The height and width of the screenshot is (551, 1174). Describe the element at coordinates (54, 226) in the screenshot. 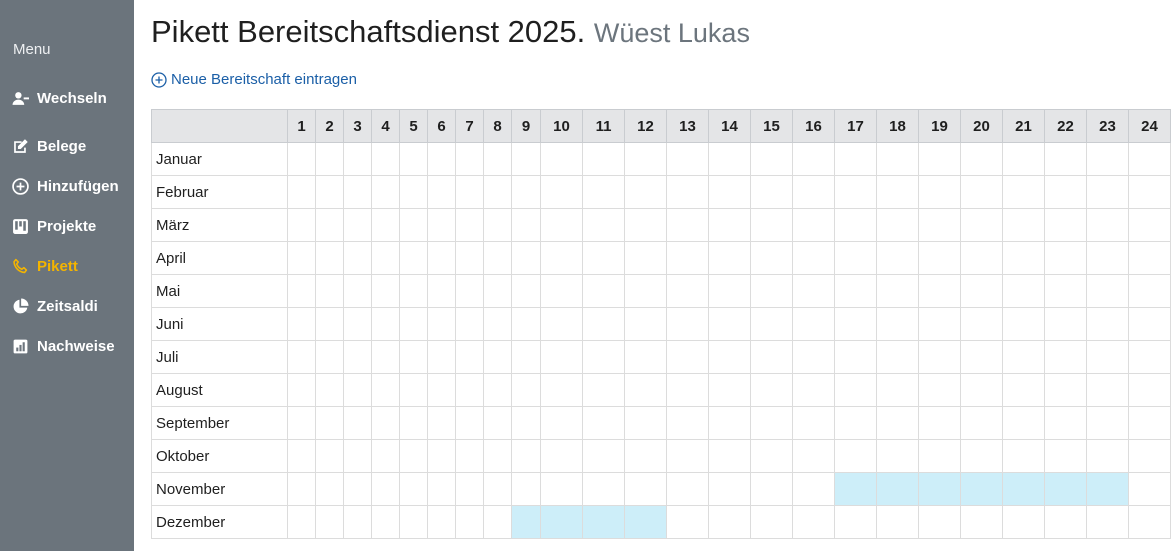

I see `sidebar-item-projekte: Projekte` at that location.